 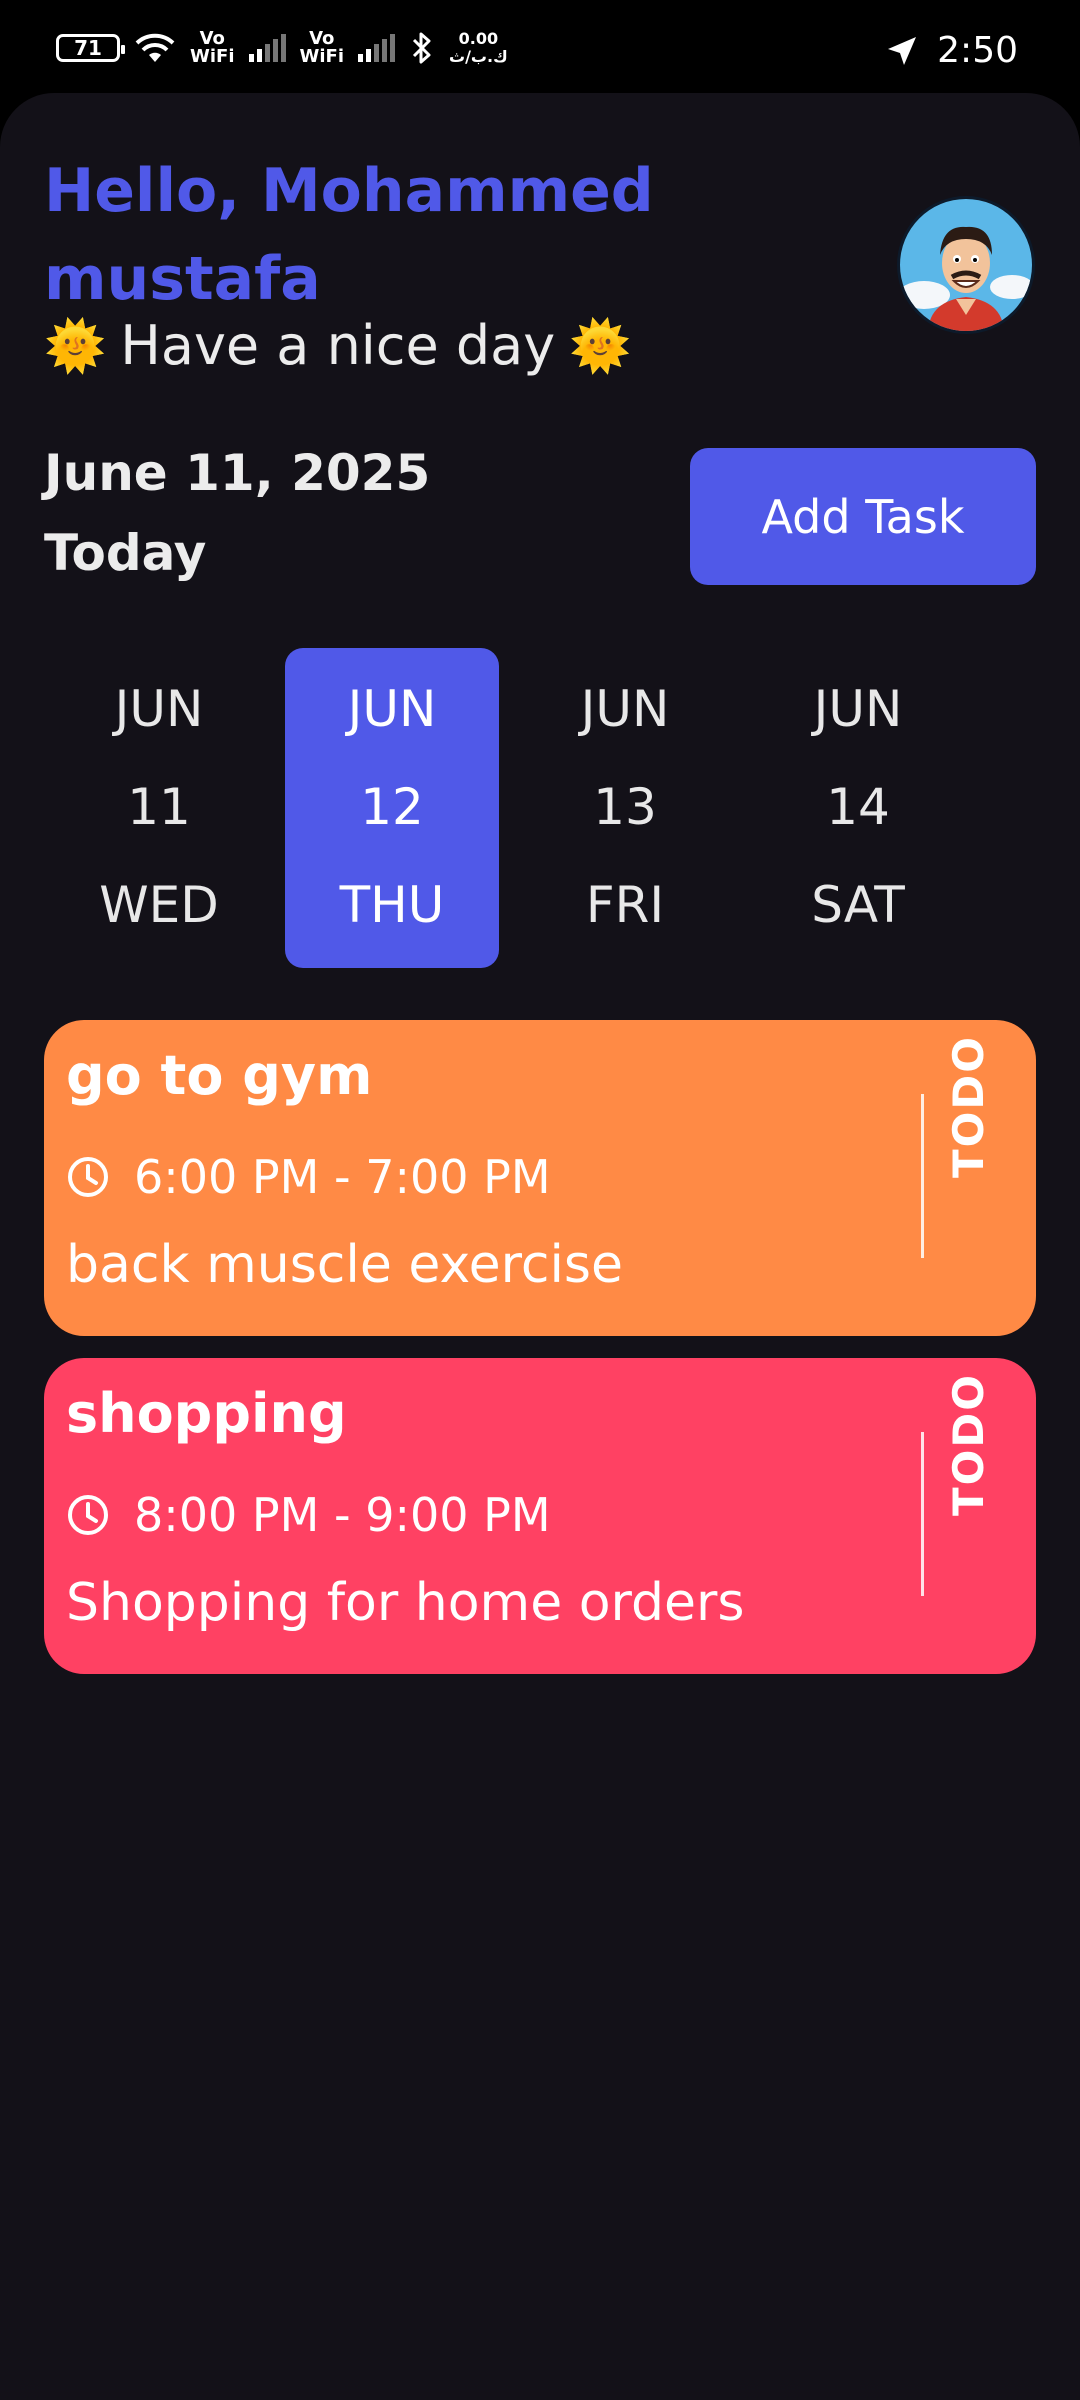 I want to click on wifi-icon, so click(x=155, y=47).